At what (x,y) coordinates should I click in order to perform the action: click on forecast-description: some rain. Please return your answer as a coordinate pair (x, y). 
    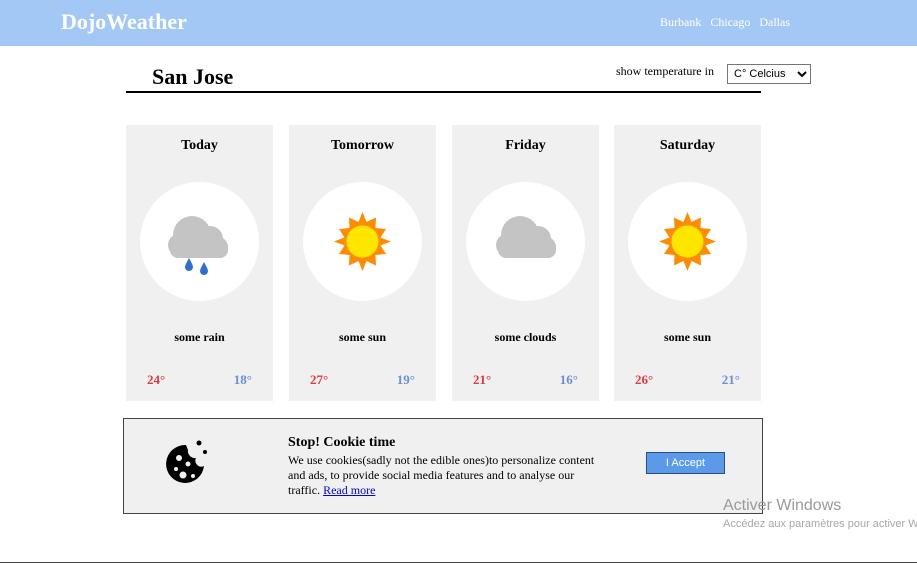
    Looking at the image, I should click on (199, 337).